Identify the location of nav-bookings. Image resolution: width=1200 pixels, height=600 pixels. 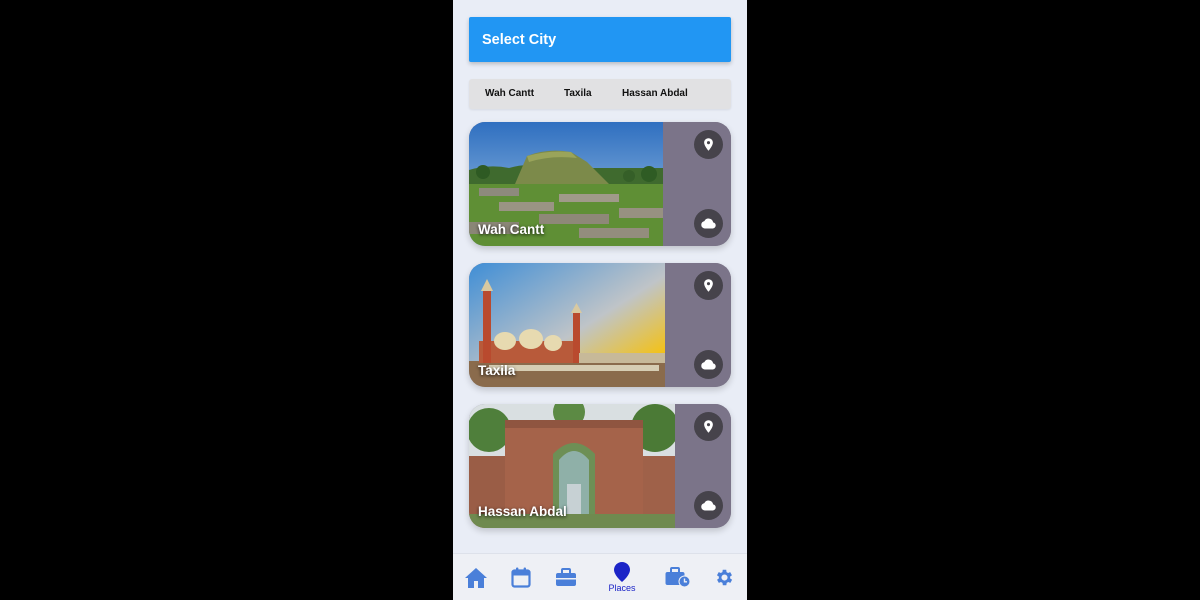
(678, 577).